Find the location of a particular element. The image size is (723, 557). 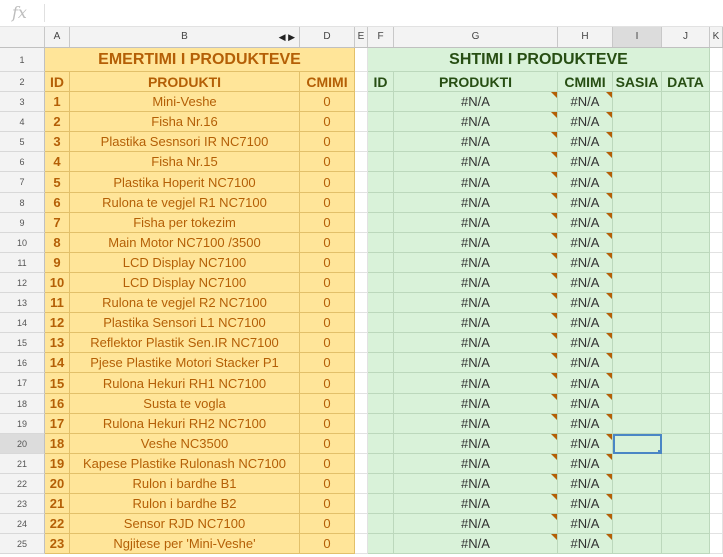

cell-id: 22 is located at coordinates (57, 524).